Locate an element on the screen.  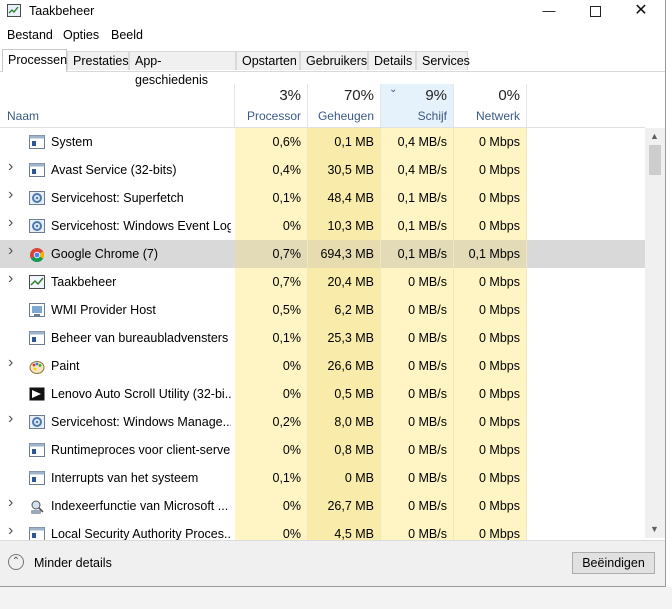
scroll-down-icon: ▼ is located at coordinates (654, 529).